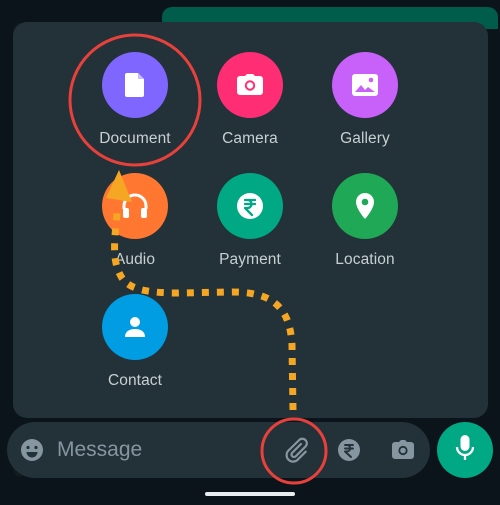 The height and width of the screenshot is (505, 500). I want to click on attach-option-camera: Camera, so click(250, 100).